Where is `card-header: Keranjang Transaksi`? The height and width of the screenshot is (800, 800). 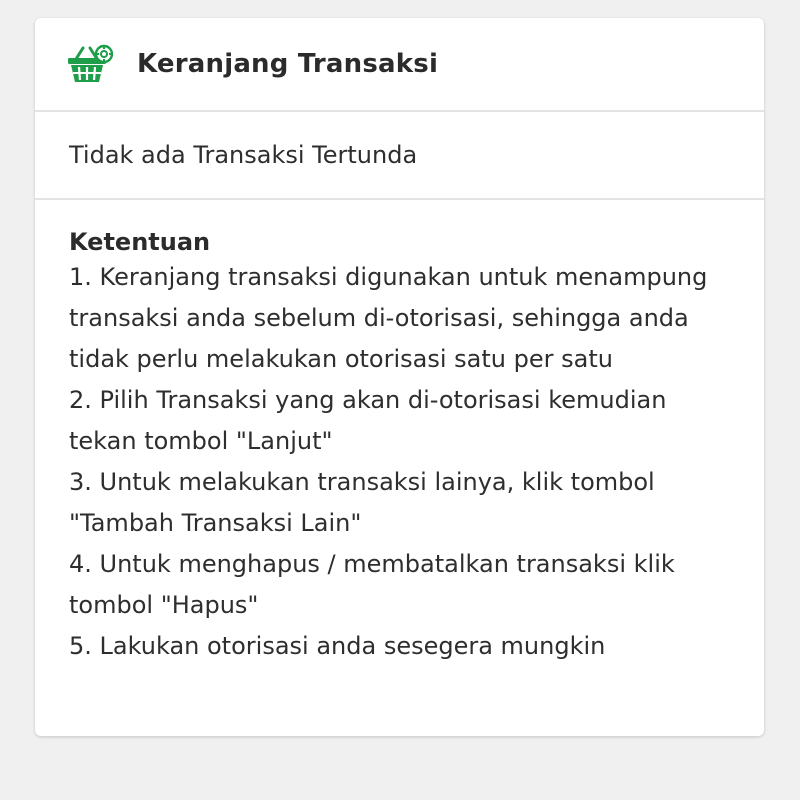 card-header: Keranjang Transaksi is located at coordinates (399, 65).